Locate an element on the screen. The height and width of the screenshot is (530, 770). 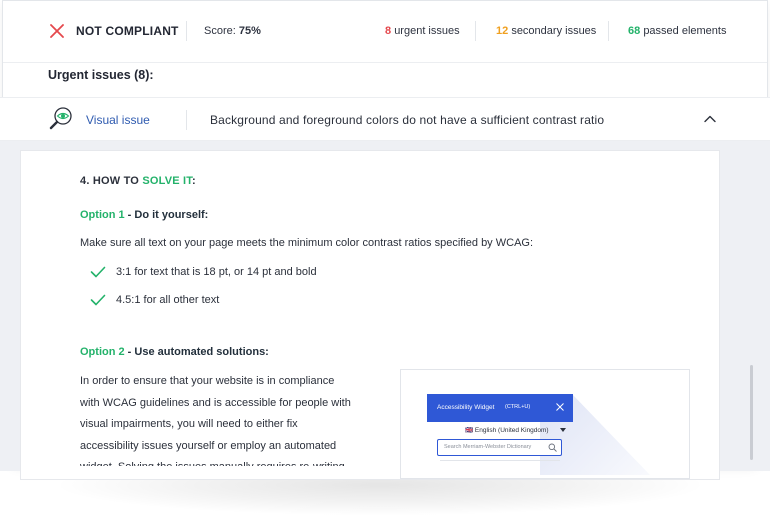
option-2-label: Option 2 is located at coordinates (102, 352).